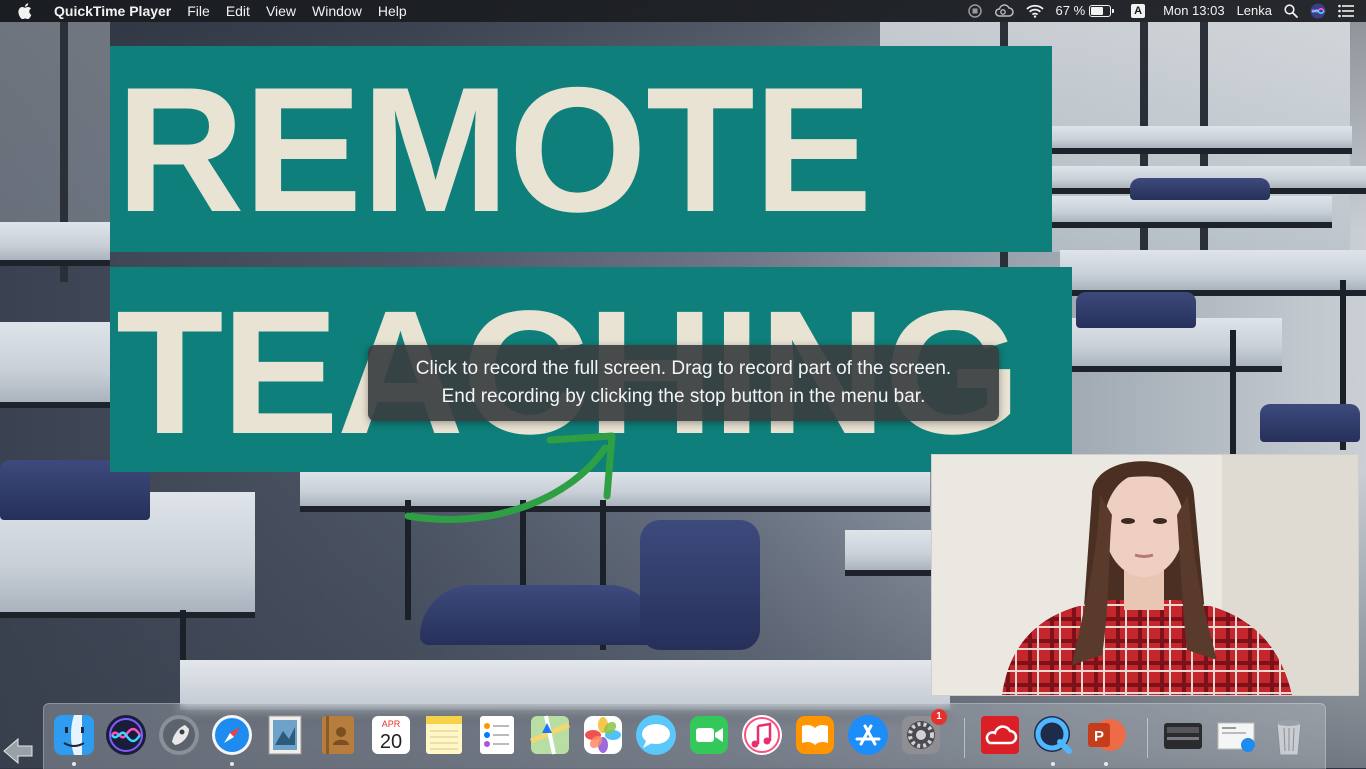  I want to click on curved-arrow-annotation, so click(515, 480).